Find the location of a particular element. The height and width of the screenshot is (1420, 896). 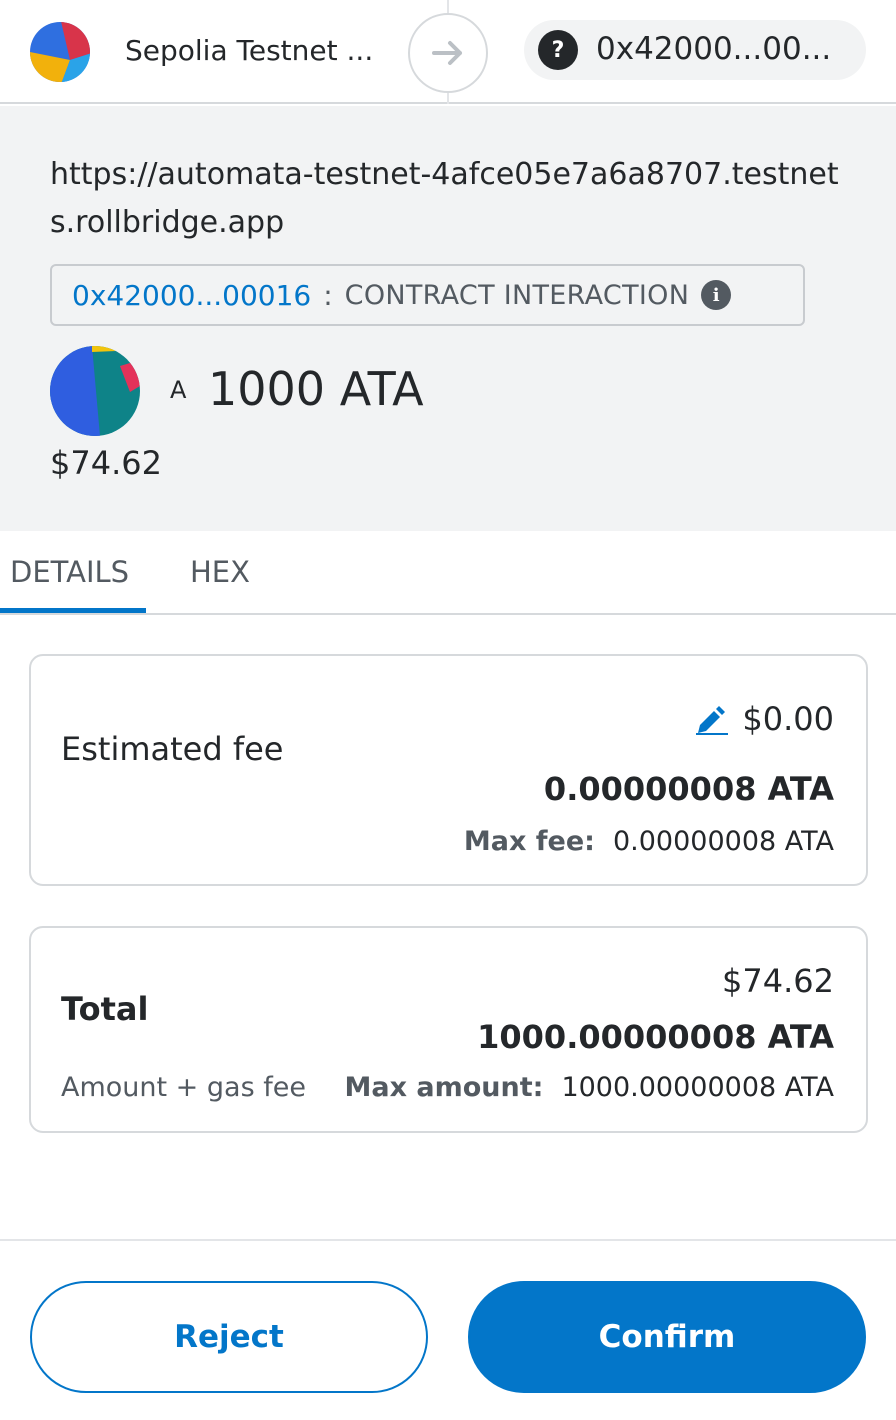

network-logo-icon is located at coordinates (60, 52).